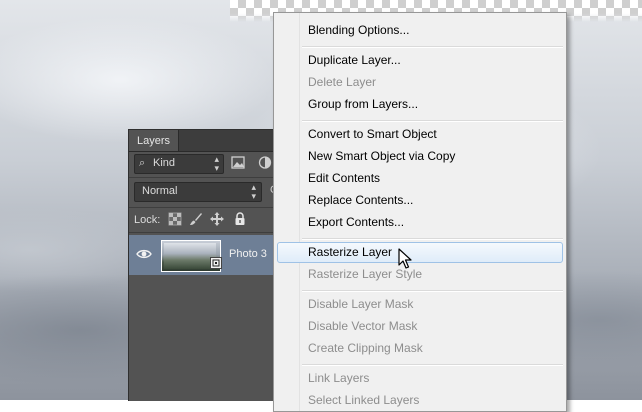  I want to click on menu-item-disable-layer-mask: Disable Layer Mask, so click(360, 304).